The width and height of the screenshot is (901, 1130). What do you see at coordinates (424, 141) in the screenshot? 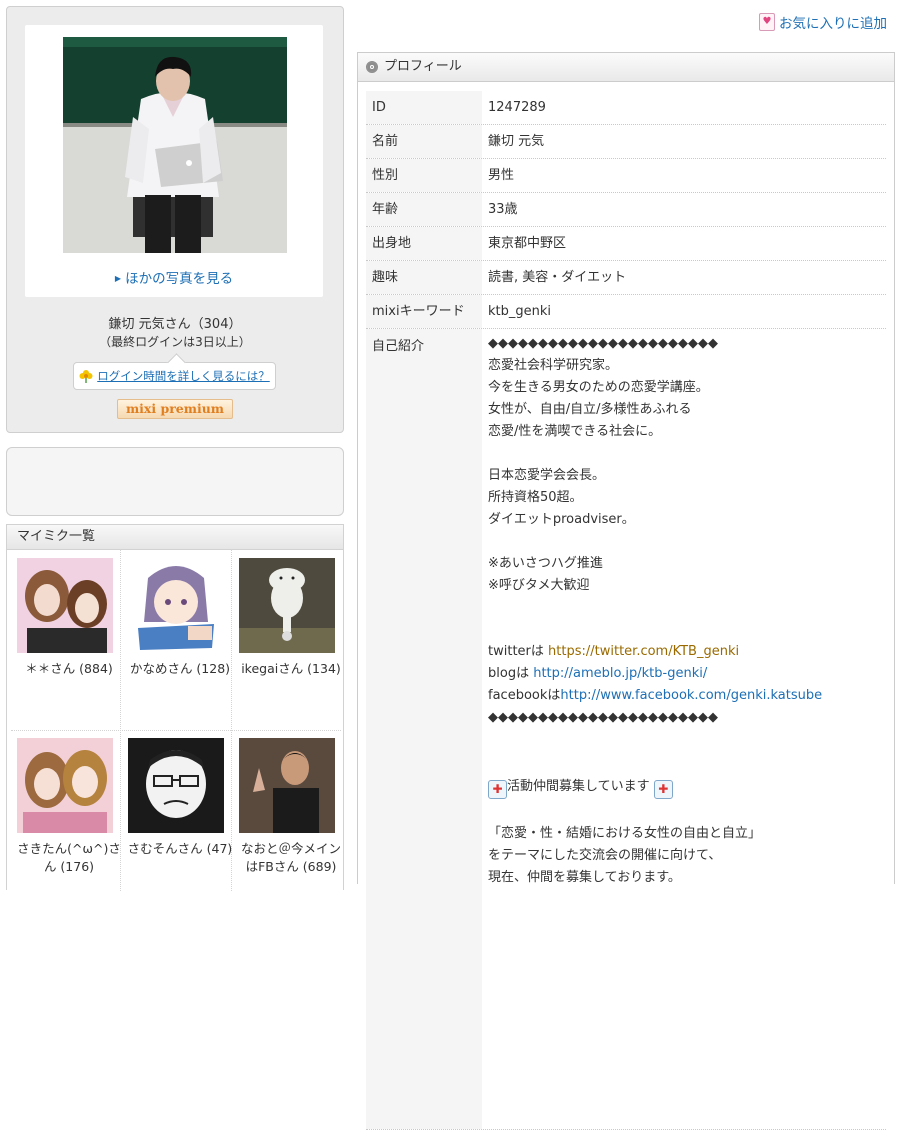
I see `row-key: 名前` at bounding box center [424, 141].